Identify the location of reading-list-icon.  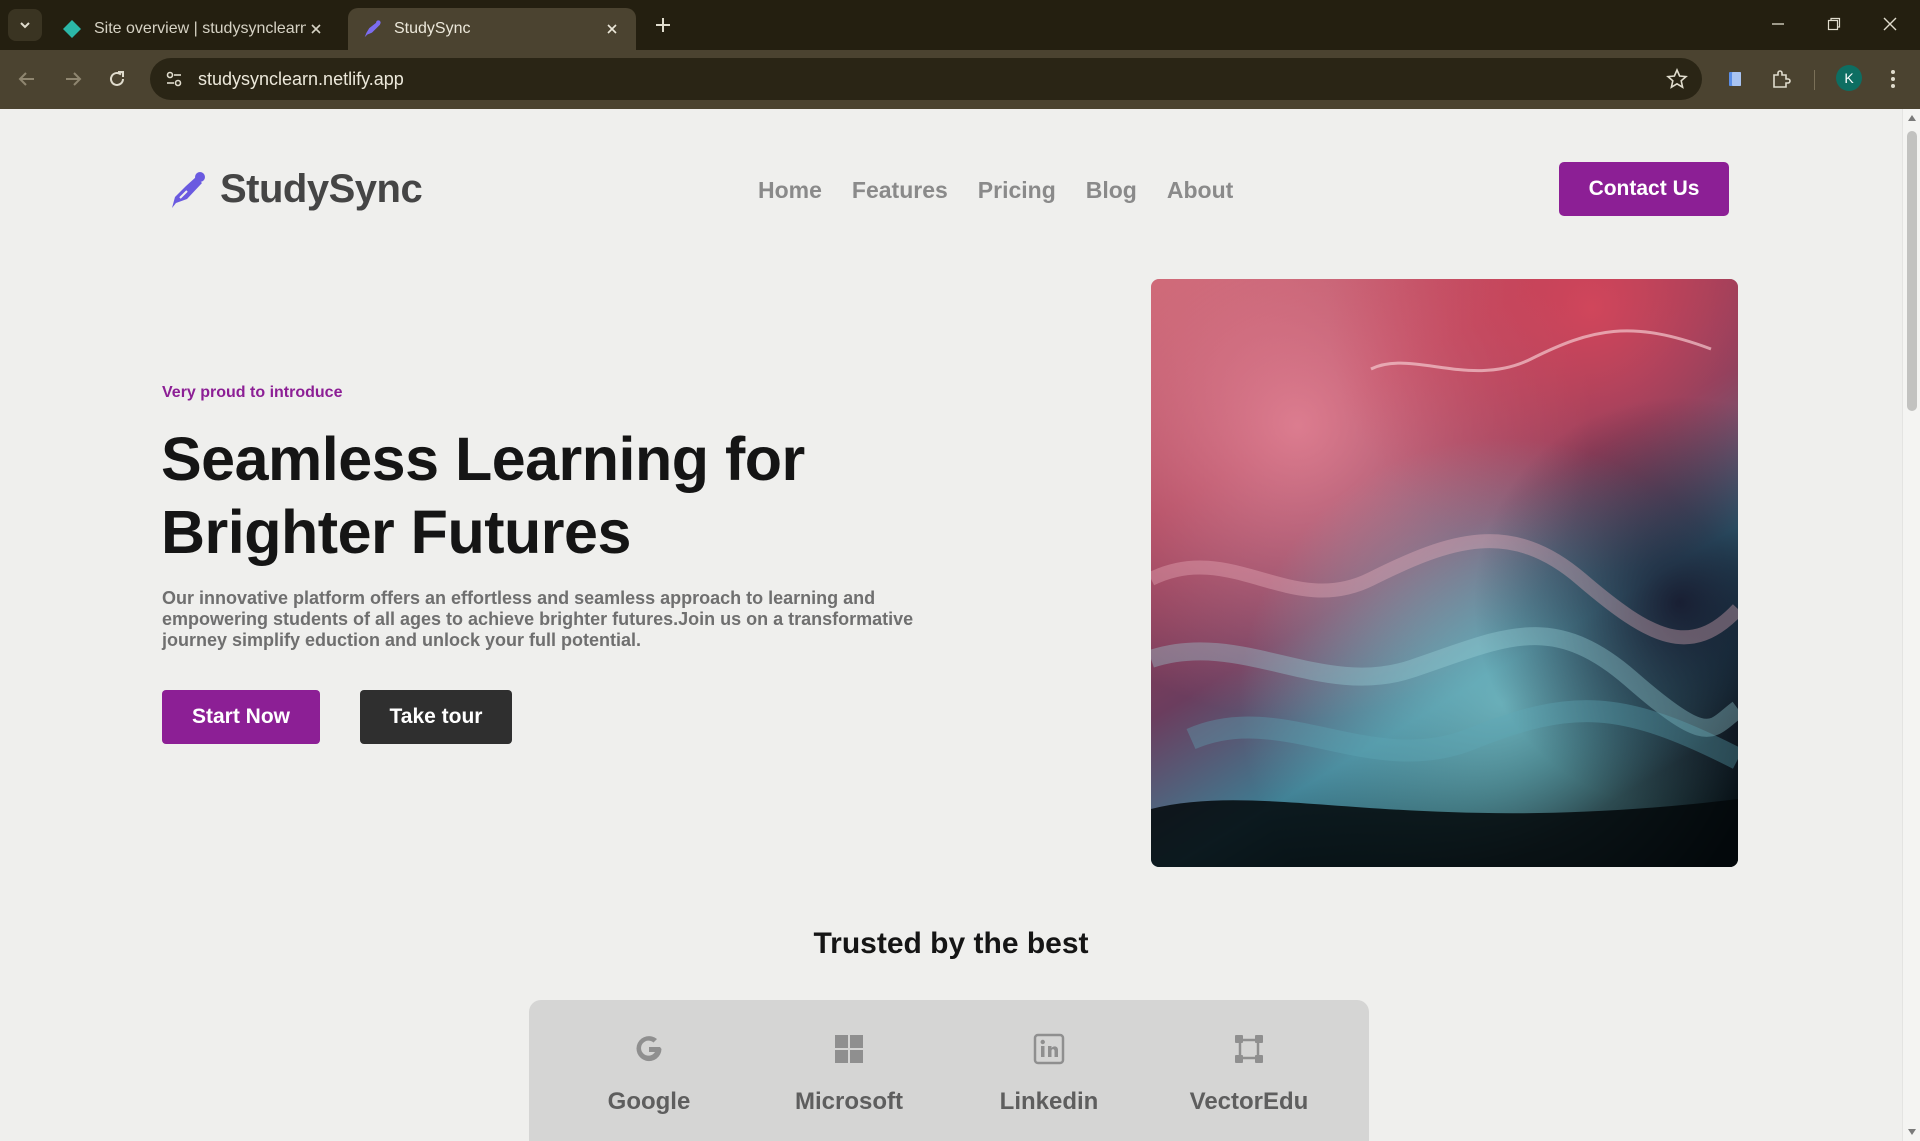
(1735, 79).